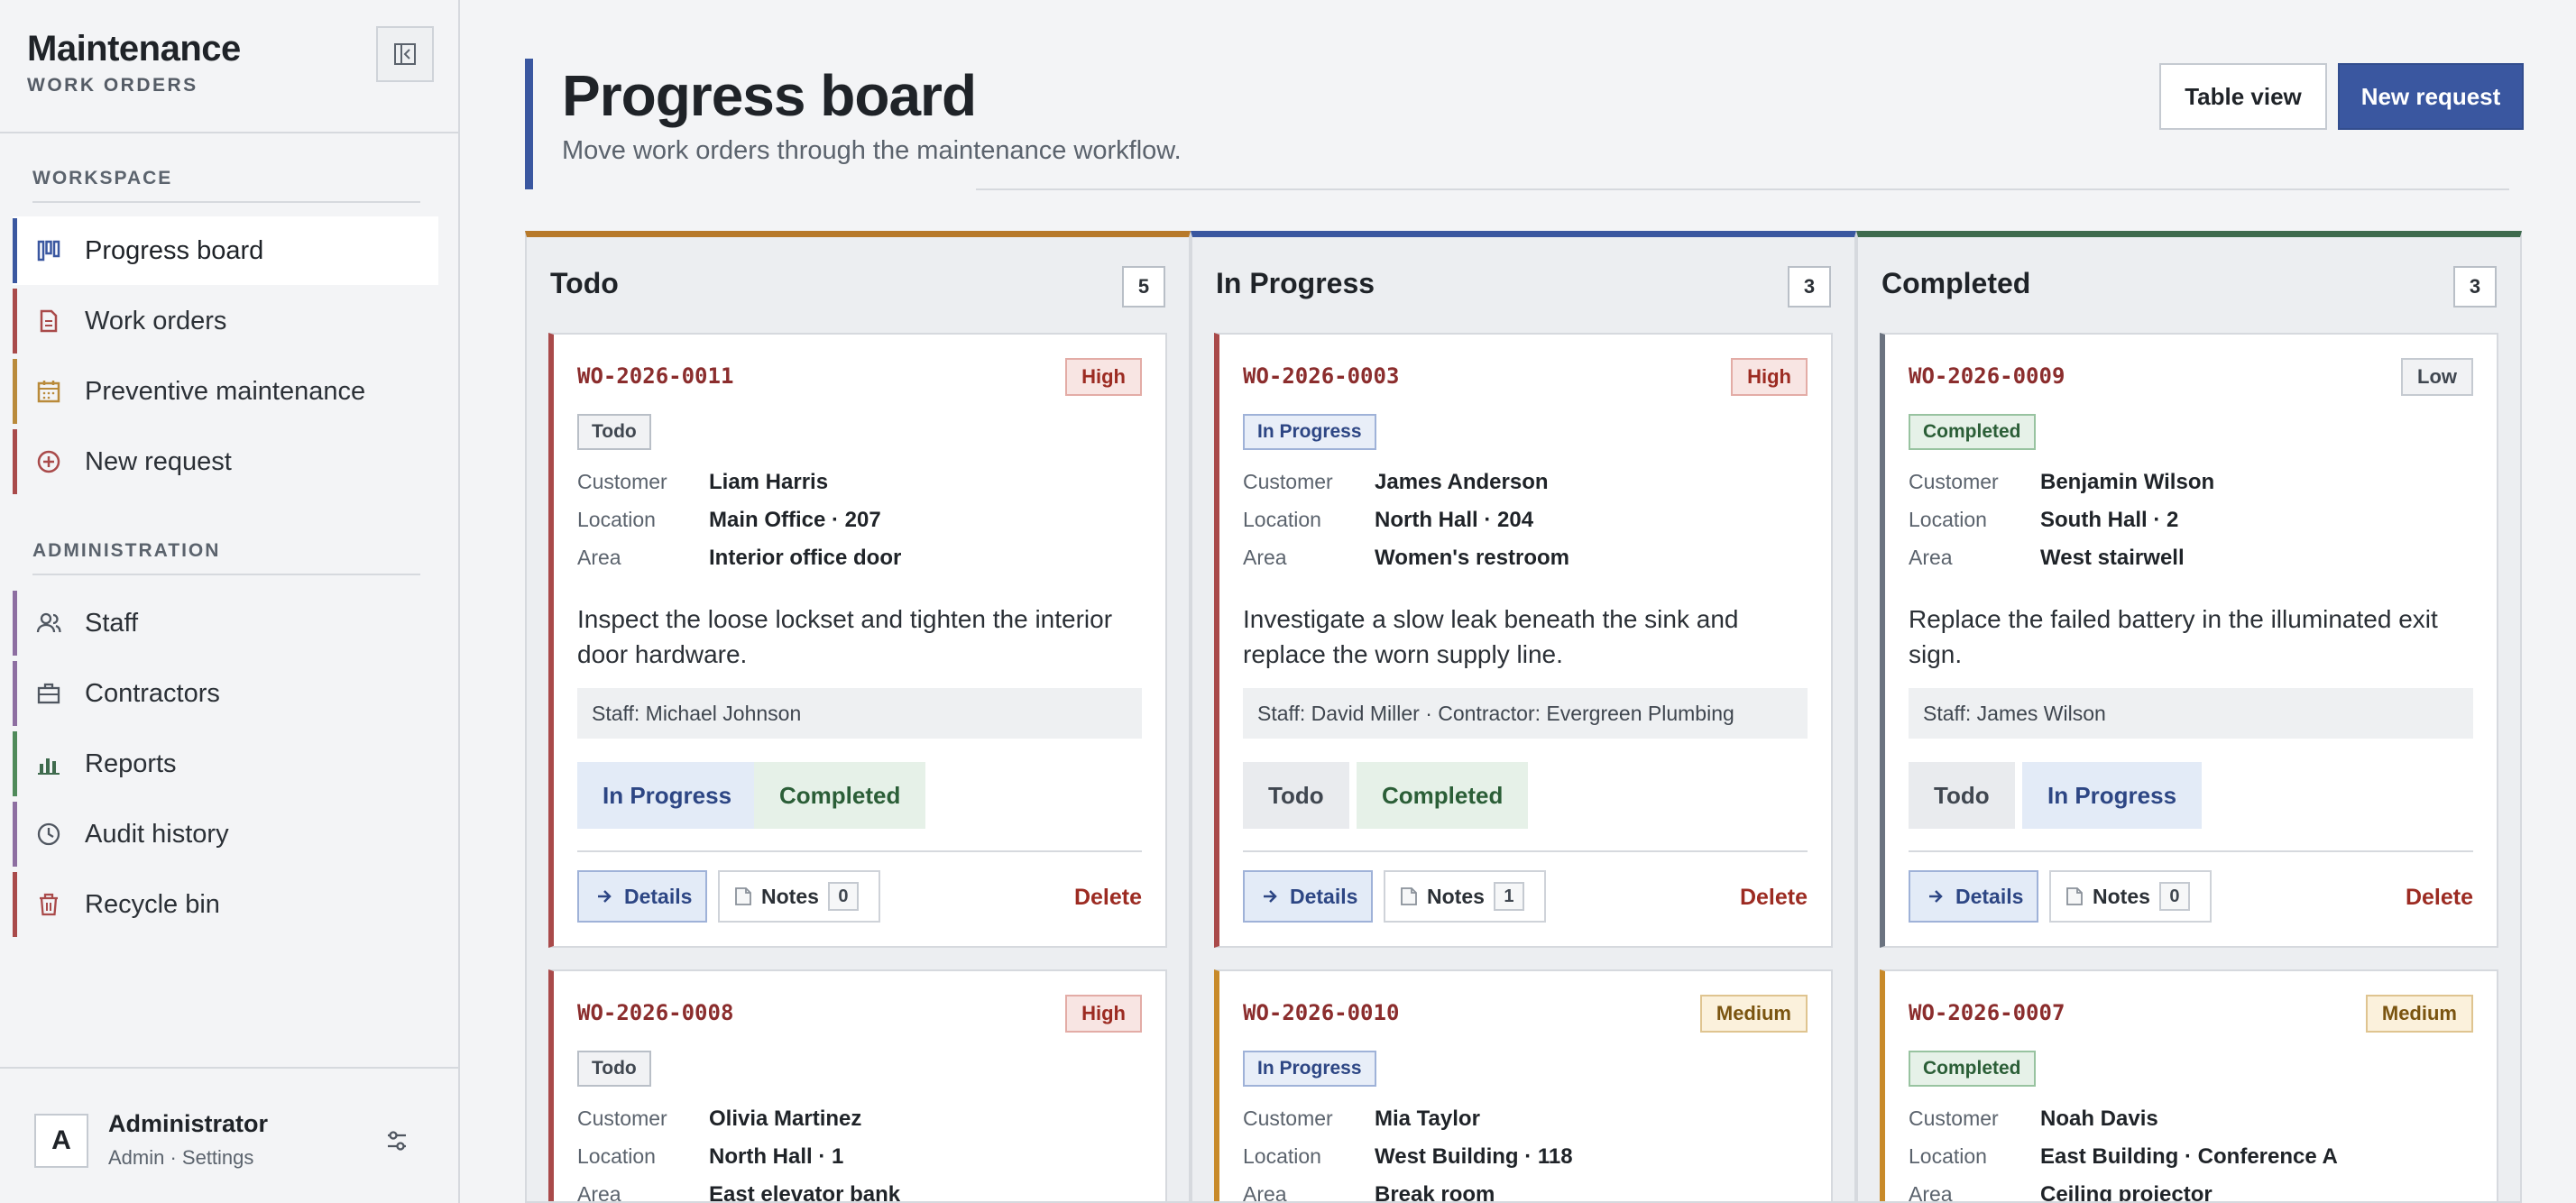 Image resolution: width=2576 pixels, height=1203 pixels. Describe the element at coordinates (1956, 283) in the screenshot. I see `column-title: Completed` at that location.